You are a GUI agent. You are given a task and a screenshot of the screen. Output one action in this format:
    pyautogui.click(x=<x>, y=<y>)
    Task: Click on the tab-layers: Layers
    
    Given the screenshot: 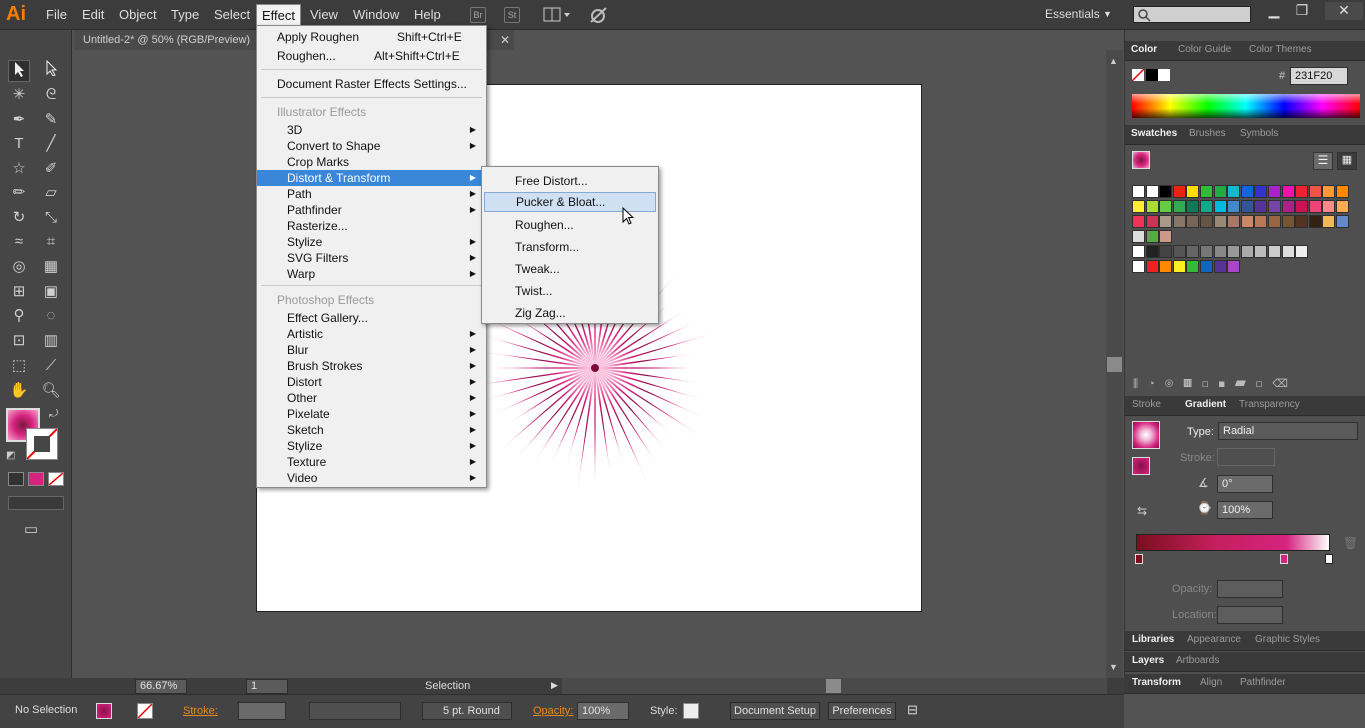 What is the action you would take?
    pyautogui.click(x=1148, y=660)
    